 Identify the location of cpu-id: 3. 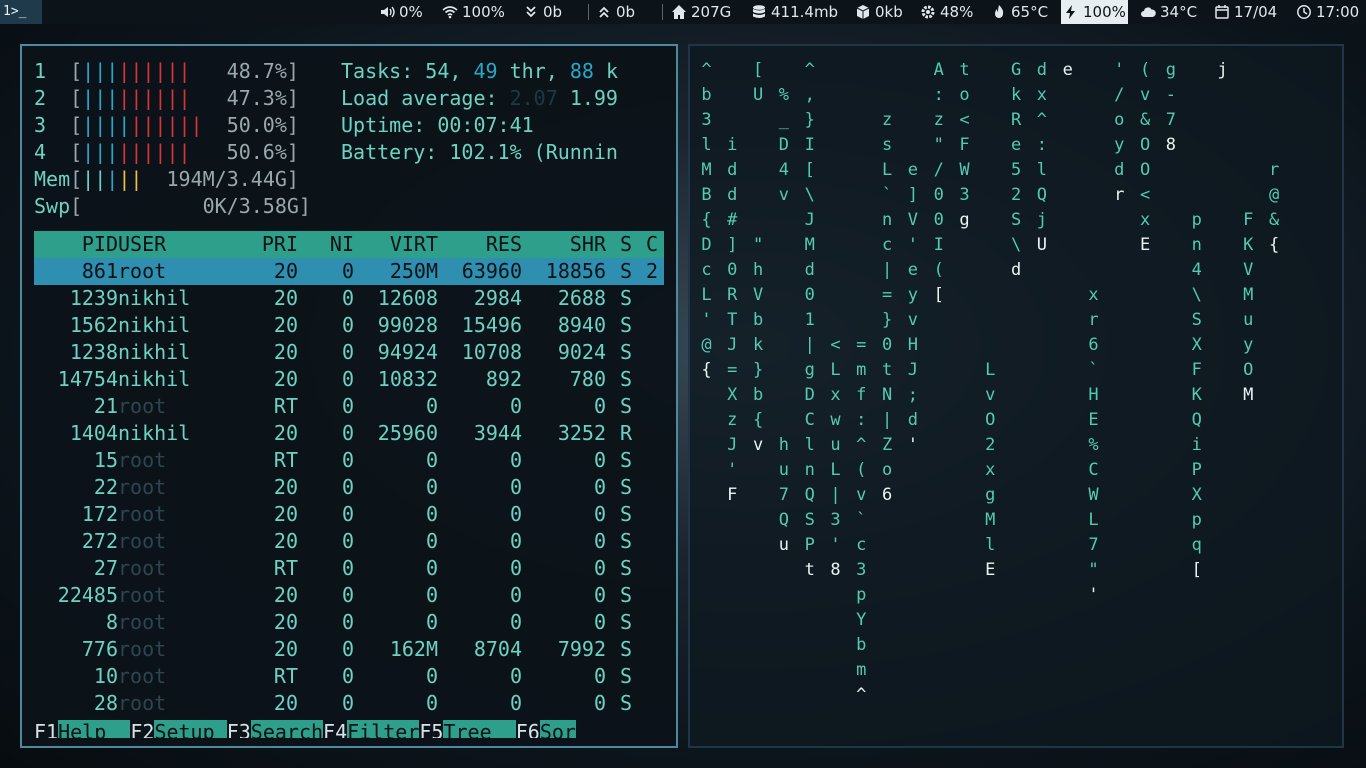
(40, 125).